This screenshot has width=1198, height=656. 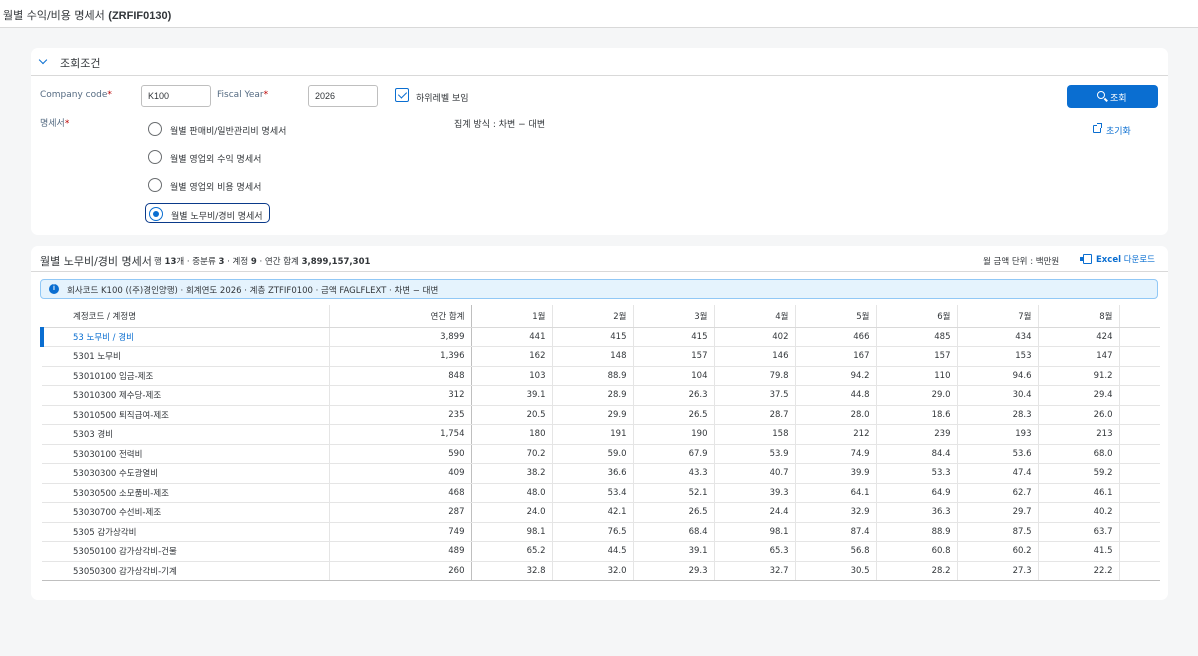 I want to click on statement-radio-sga: 월별 판매비/일반관리비 명세서, so click(x=215, y=129).